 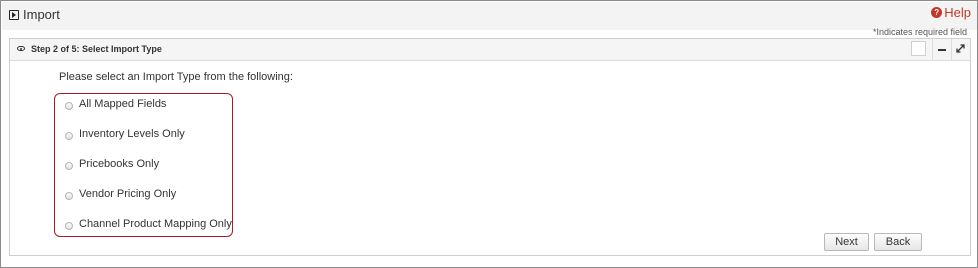 I want to click on option-channel-product-mapping-only: Channel Product Mapping Only, so click(x=148, y=224).